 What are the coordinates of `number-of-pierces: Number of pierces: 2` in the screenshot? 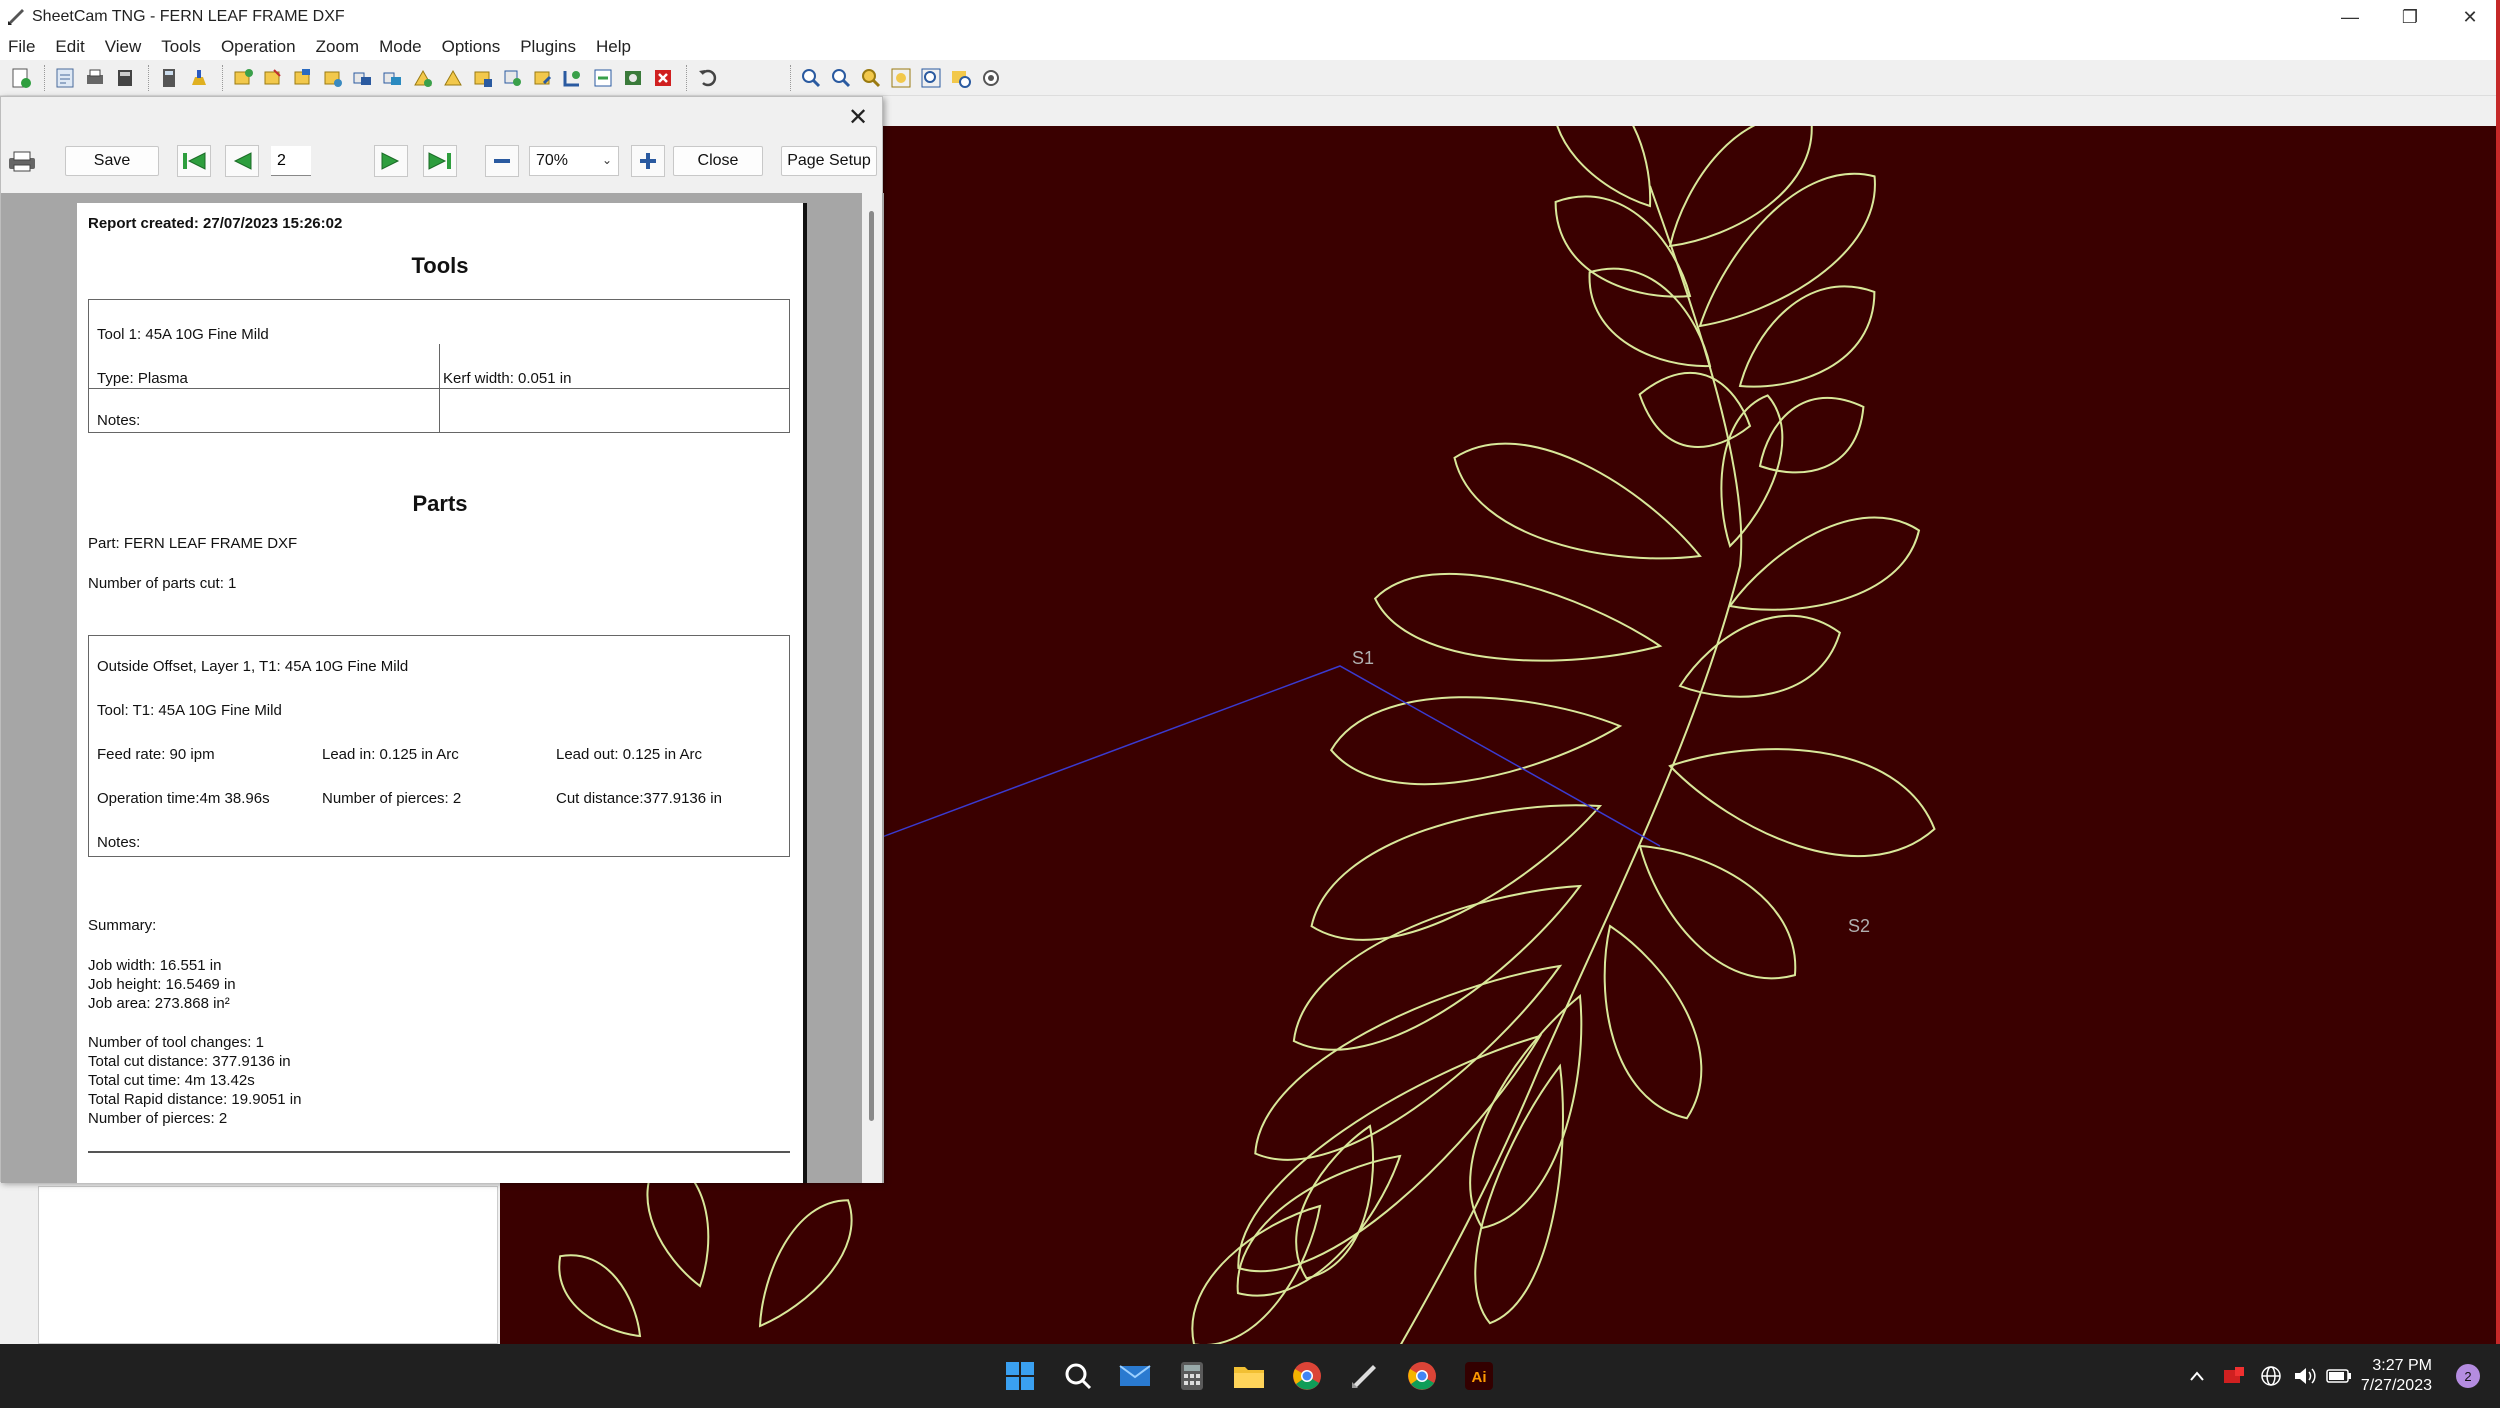 It's located at (392, 798).